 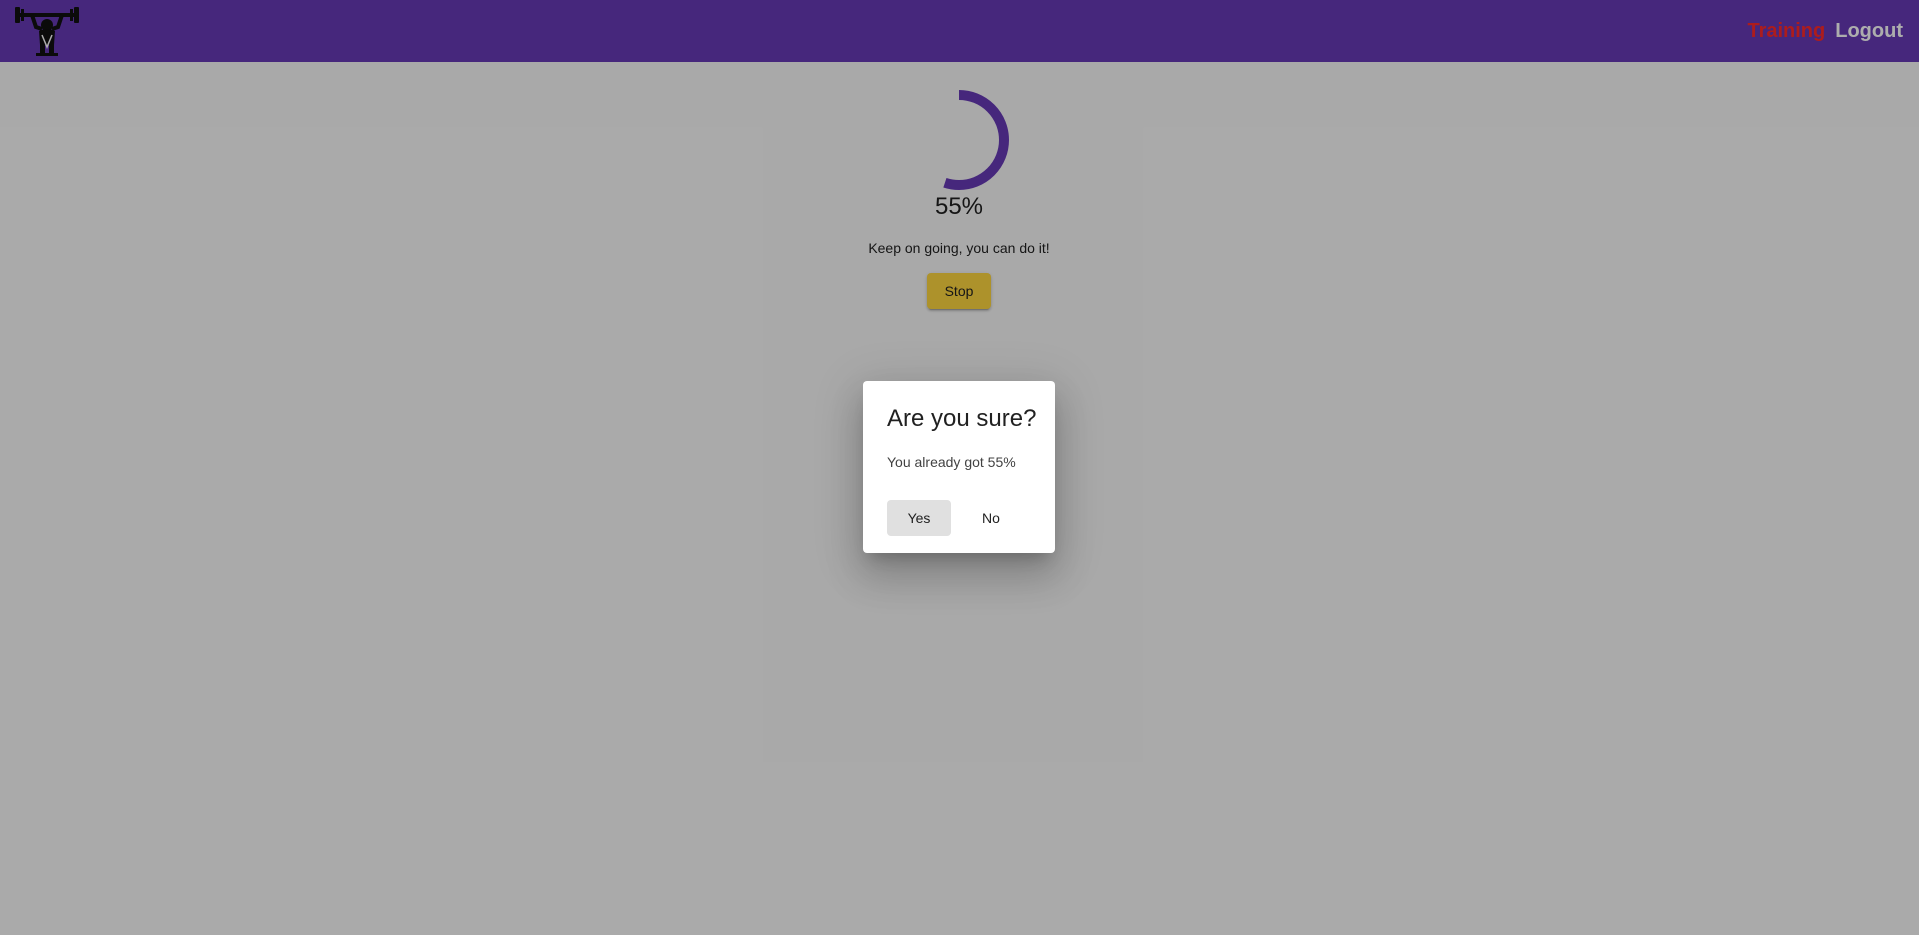 I want to click on dialog-actions: Yes No, so click(x=955, y=518).